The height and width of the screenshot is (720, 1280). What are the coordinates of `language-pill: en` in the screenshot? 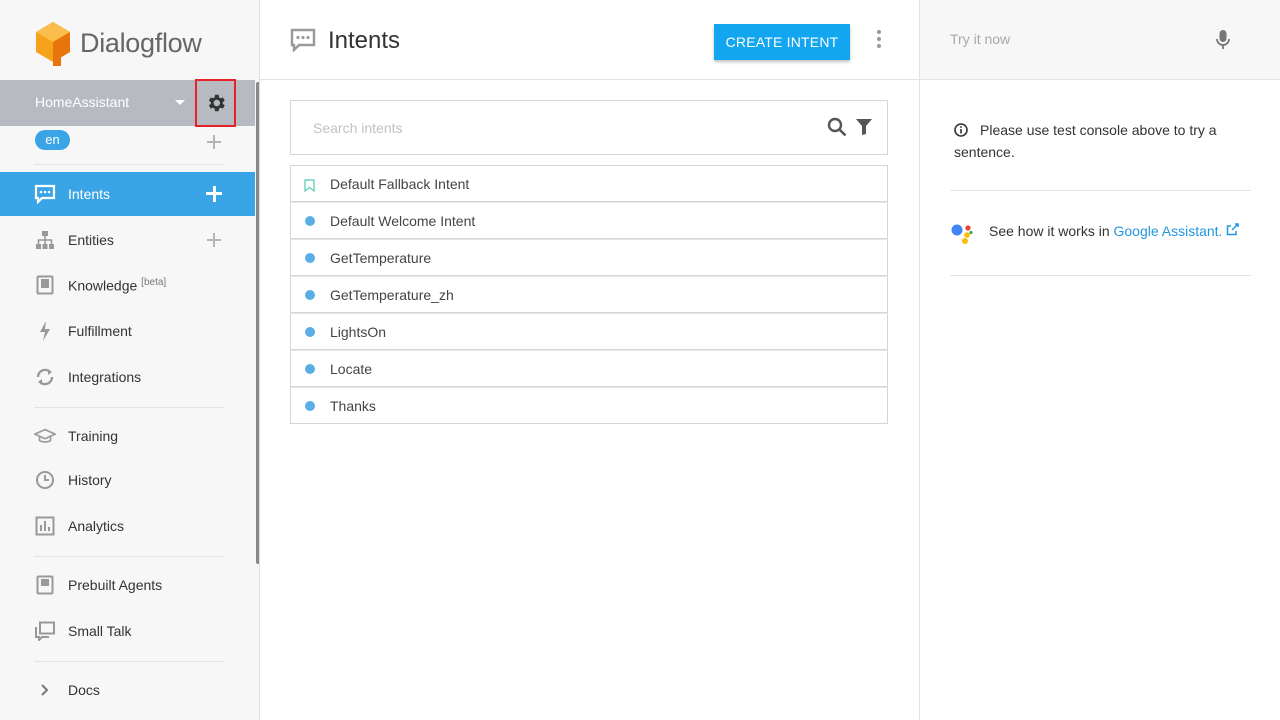 It's located at (52, 140).